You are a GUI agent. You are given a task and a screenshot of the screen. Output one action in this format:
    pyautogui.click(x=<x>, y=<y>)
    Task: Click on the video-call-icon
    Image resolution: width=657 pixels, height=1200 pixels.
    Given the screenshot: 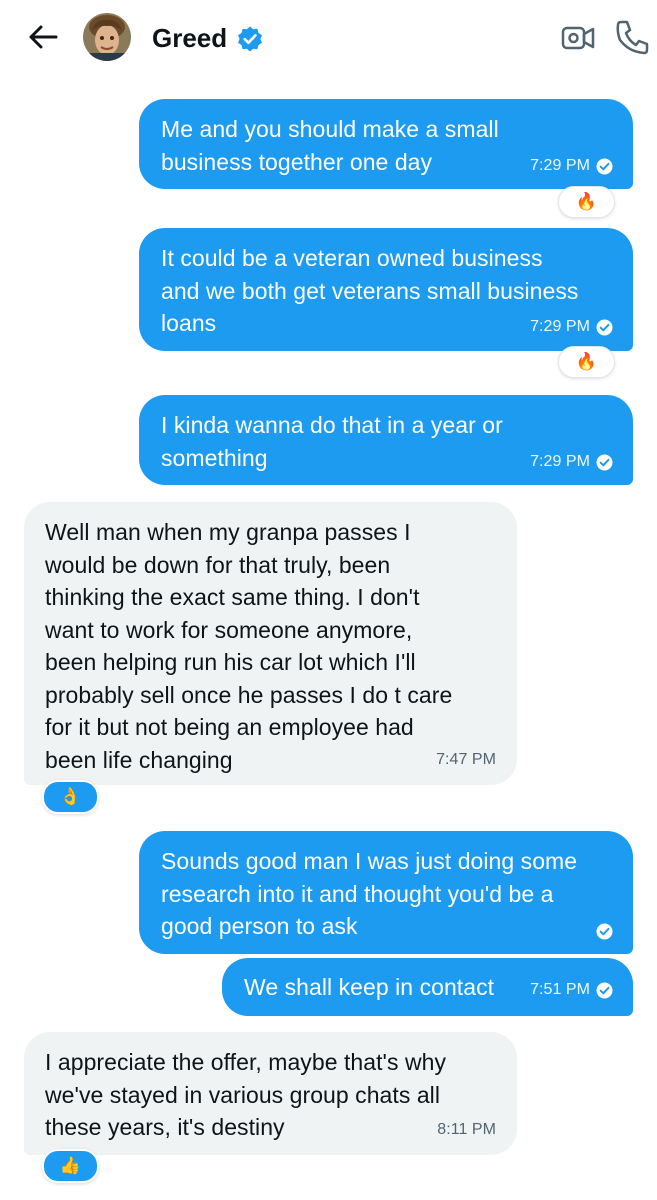 What is the action you would take?
    pyautogui.click(x=578, y=38)
    